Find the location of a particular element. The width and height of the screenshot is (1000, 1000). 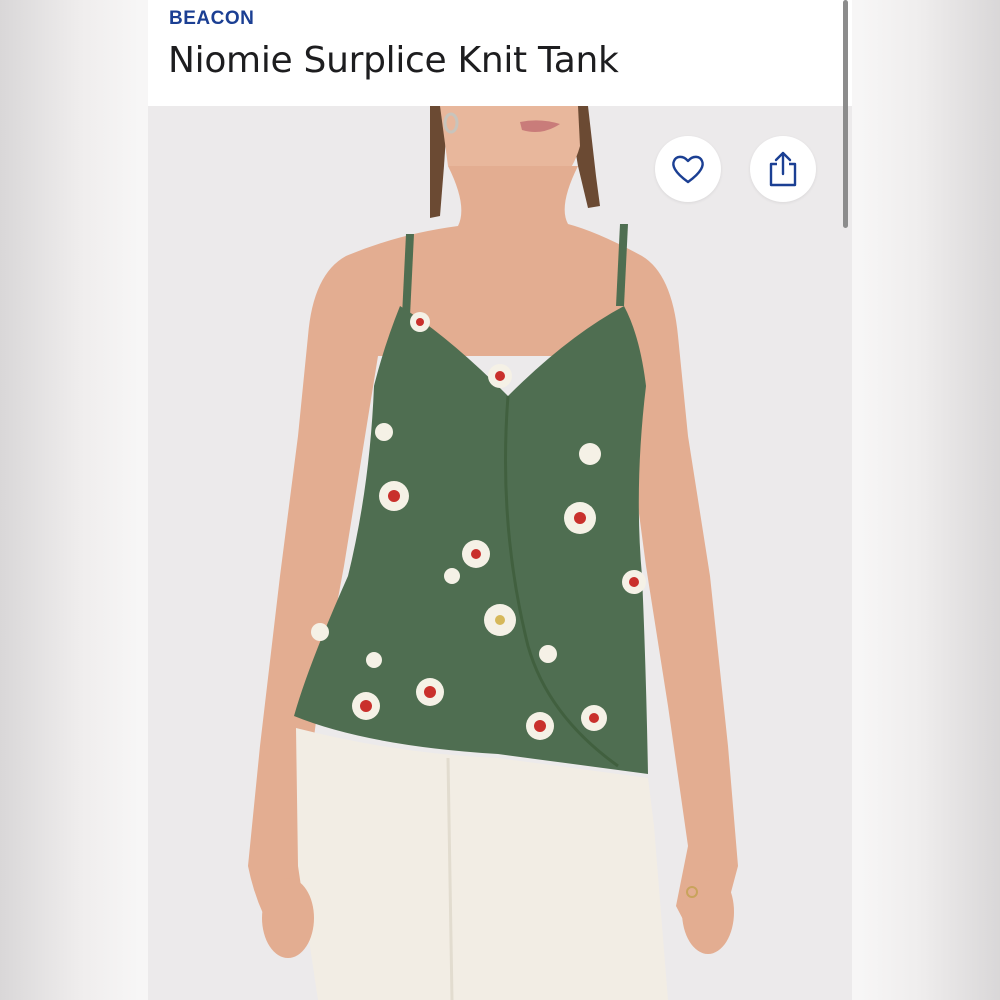

left-hand is located at coordinates (288, 918).